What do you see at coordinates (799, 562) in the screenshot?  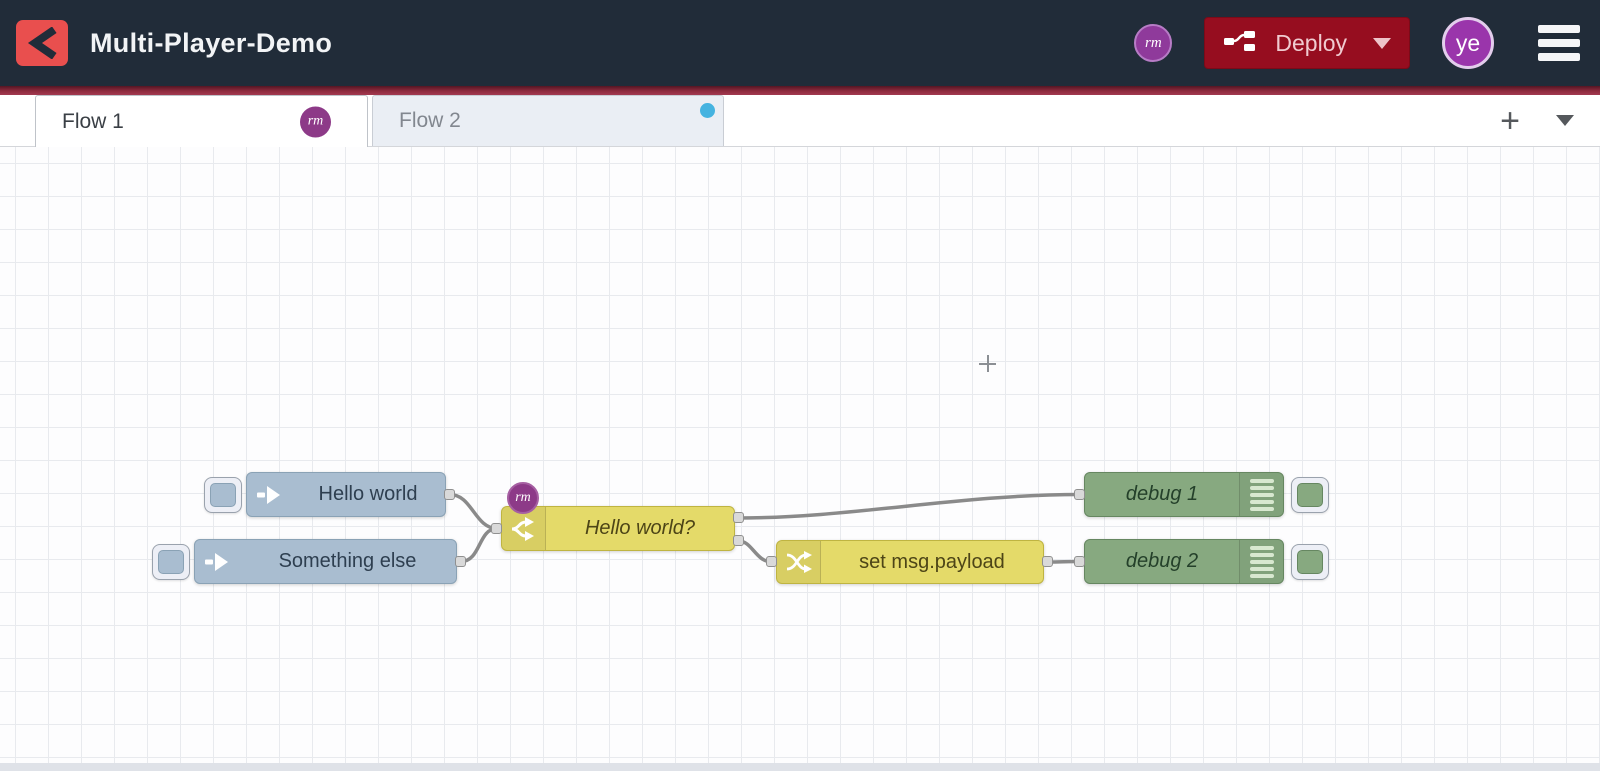 I see `change-icon` at bounding box center [799, 562].